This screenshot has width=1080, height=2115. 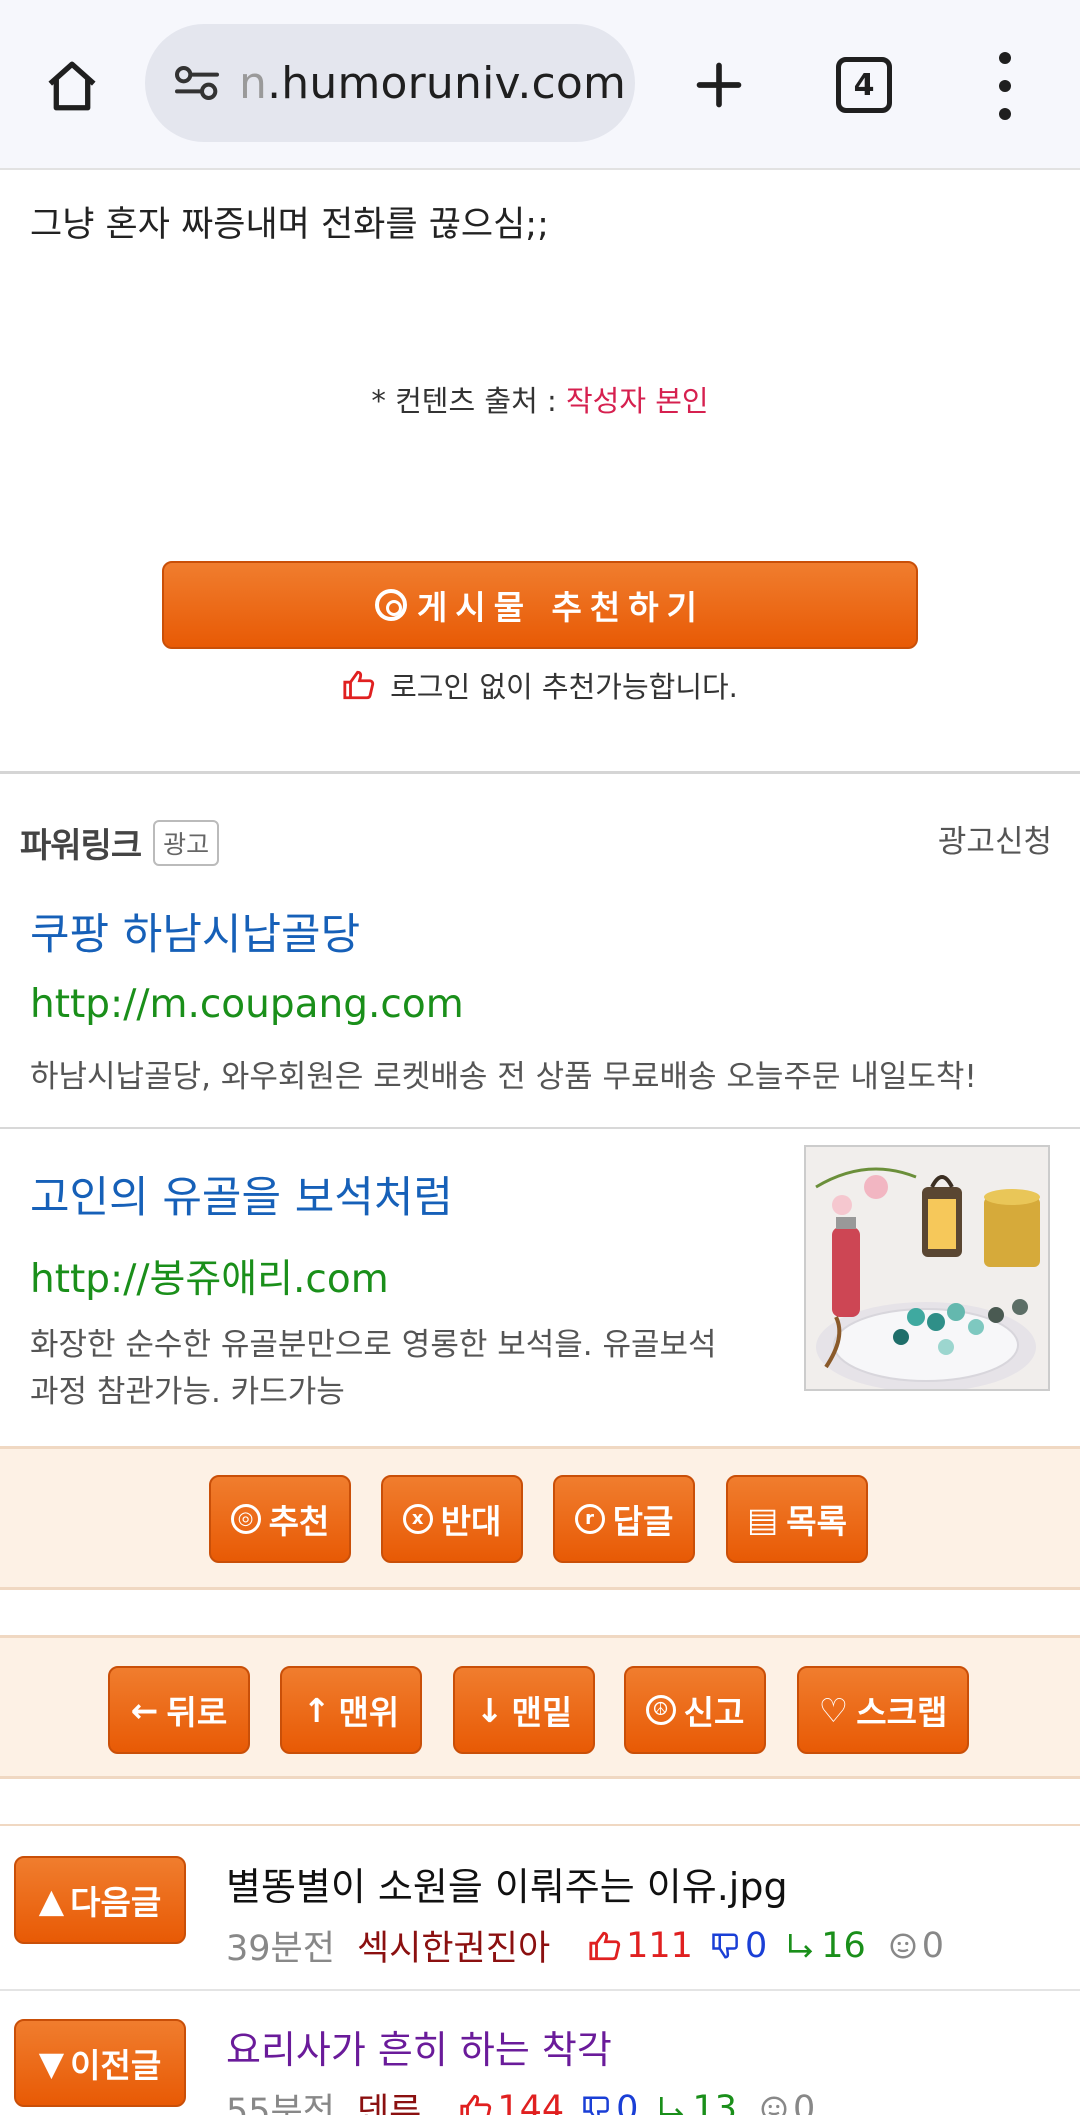 What do you see at coordinates (419, 2046) in the screenshot?
I see `previous-post-title: 요리사가 흔히 하는 착각` at bounding box center [419, 2046].